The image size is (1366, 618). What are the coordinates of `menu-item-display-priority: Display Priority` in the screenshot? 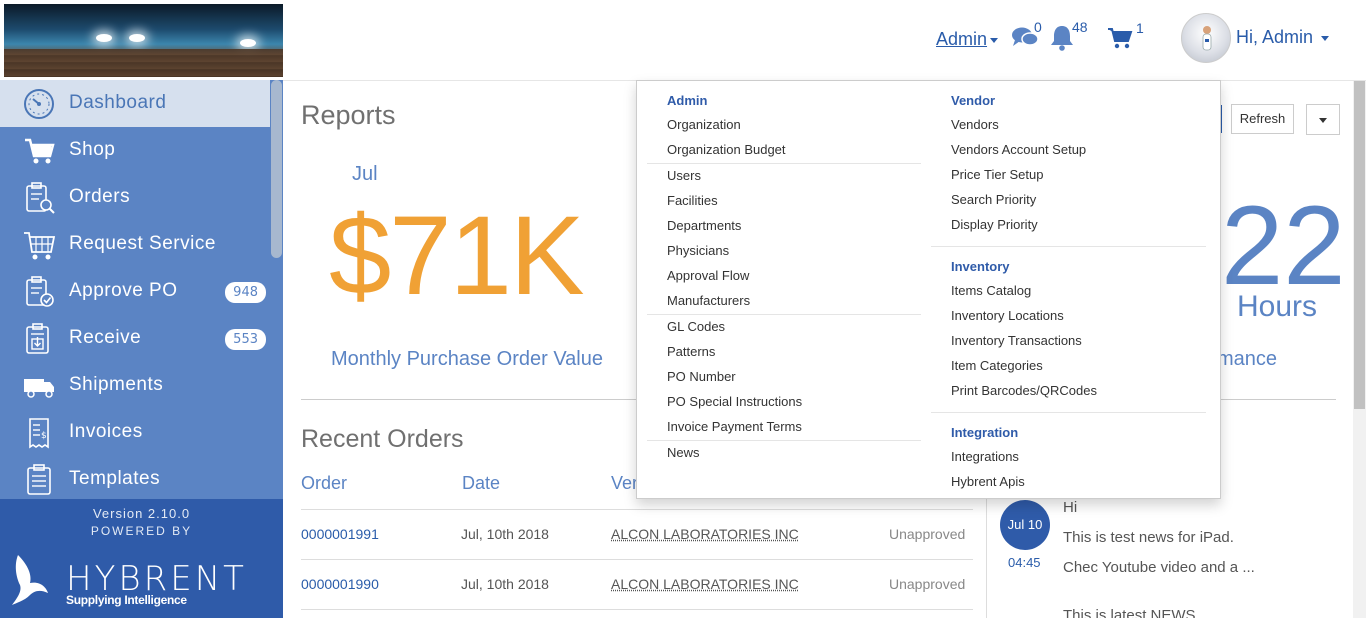 It's located at (994, 224).